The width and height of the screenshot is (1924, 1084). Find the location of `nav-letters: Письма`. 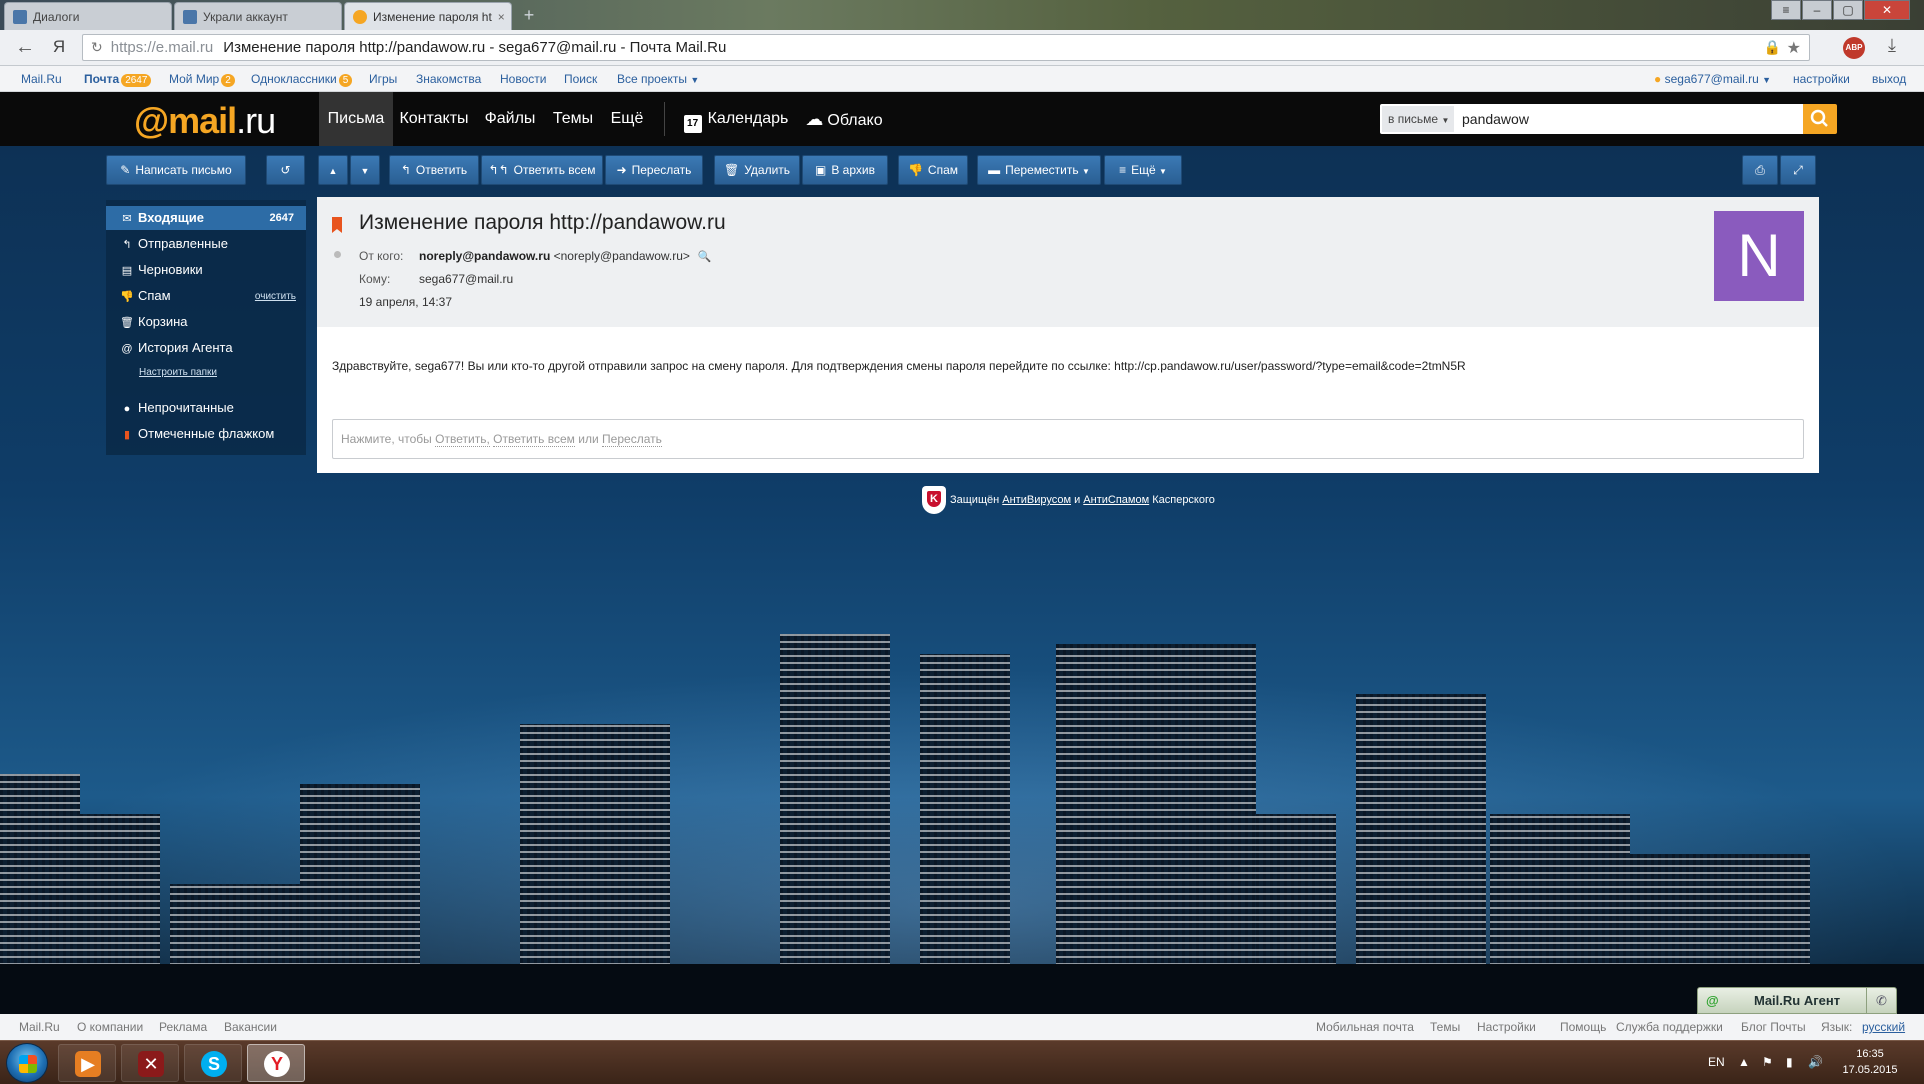

nav-letters: Письма is located at coordinates (356, 119).